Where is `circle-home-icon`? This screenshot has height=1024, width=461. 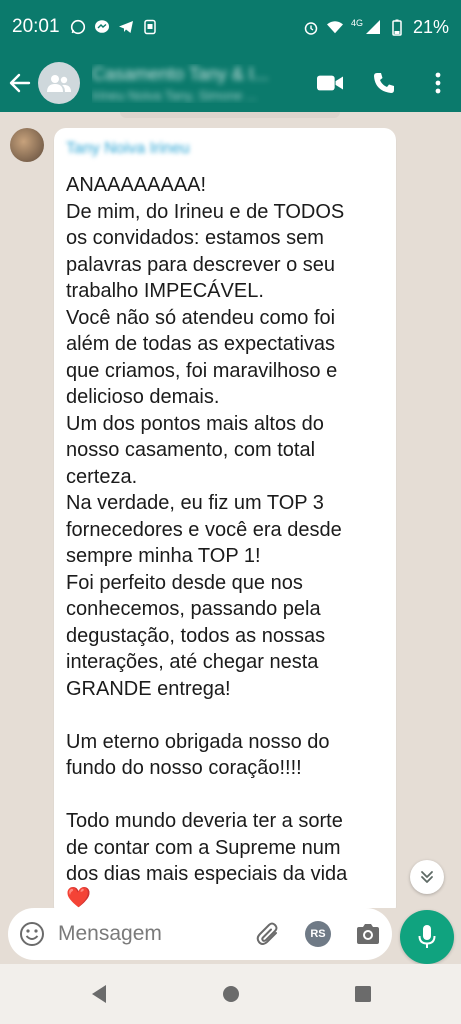 circle-home-icon is located at coordinates (230, 994).